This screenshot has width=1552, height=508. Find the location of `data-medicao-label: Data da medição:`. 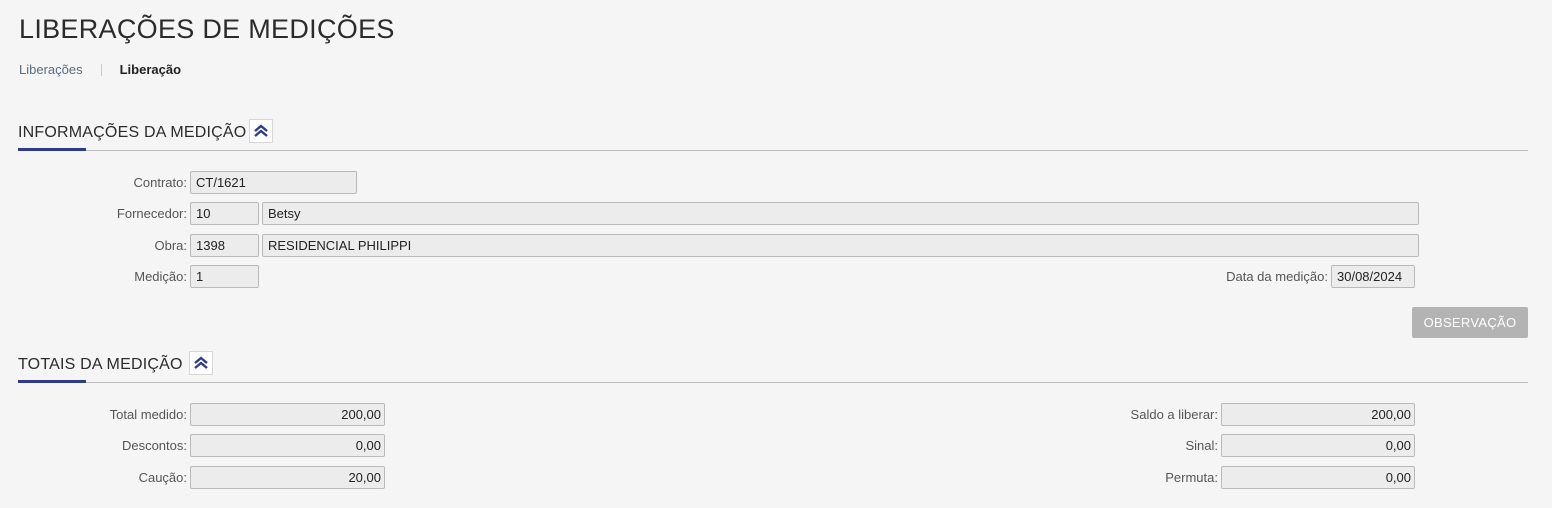

data-medicao-label: Data da medição: is located at coordinates (1277, 276).